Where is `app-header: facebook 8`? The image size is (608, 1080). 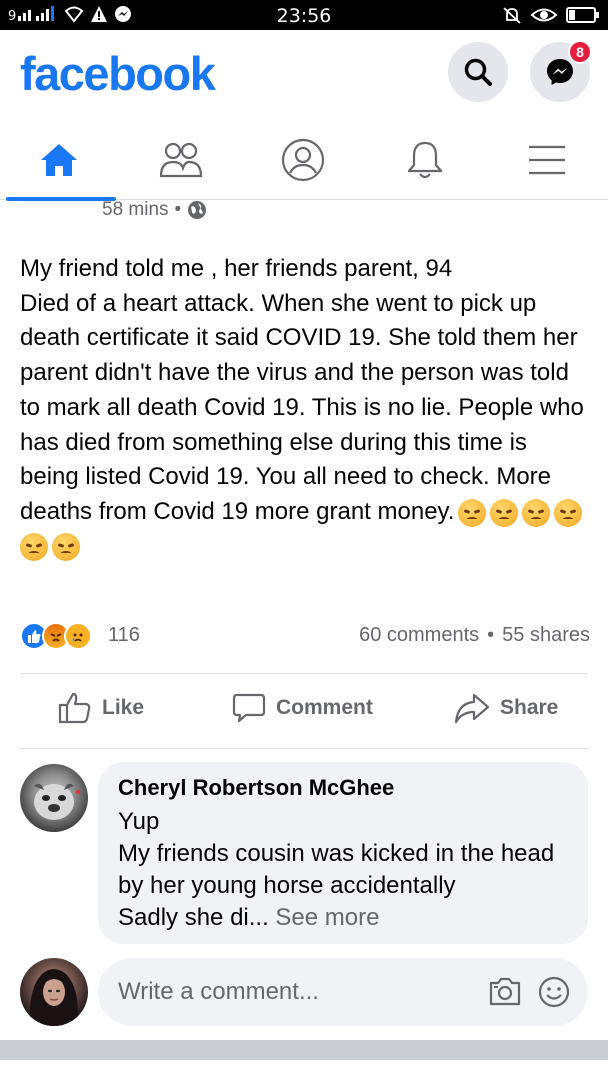 app-header: facebook 8 is located at coordinates (304, 75).